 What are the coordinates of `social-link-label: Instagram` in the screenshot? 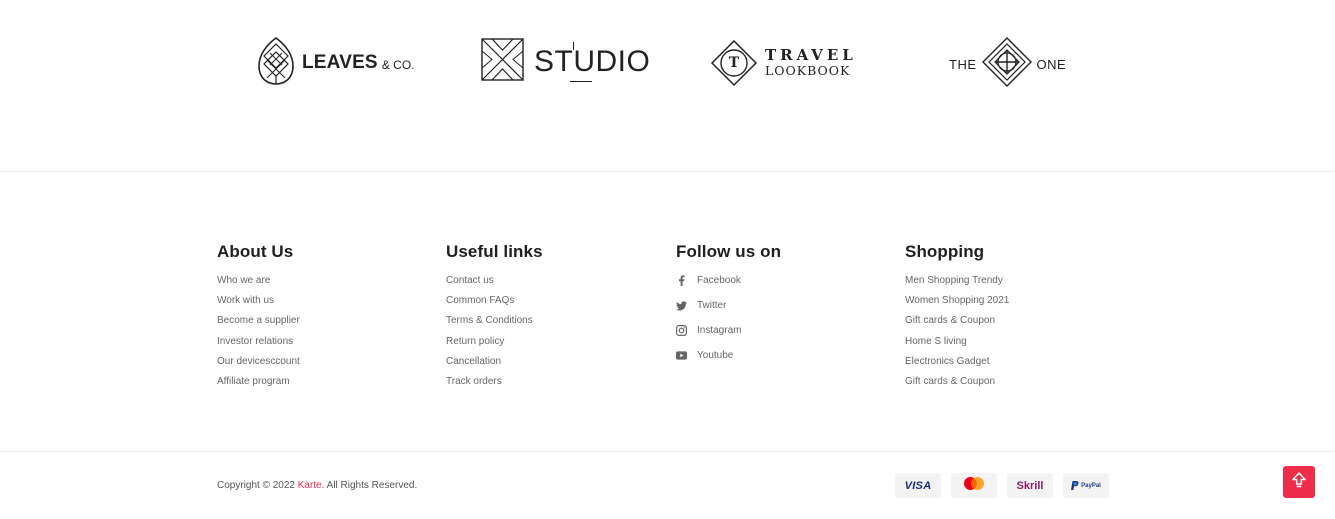 It's located at (719, 330).